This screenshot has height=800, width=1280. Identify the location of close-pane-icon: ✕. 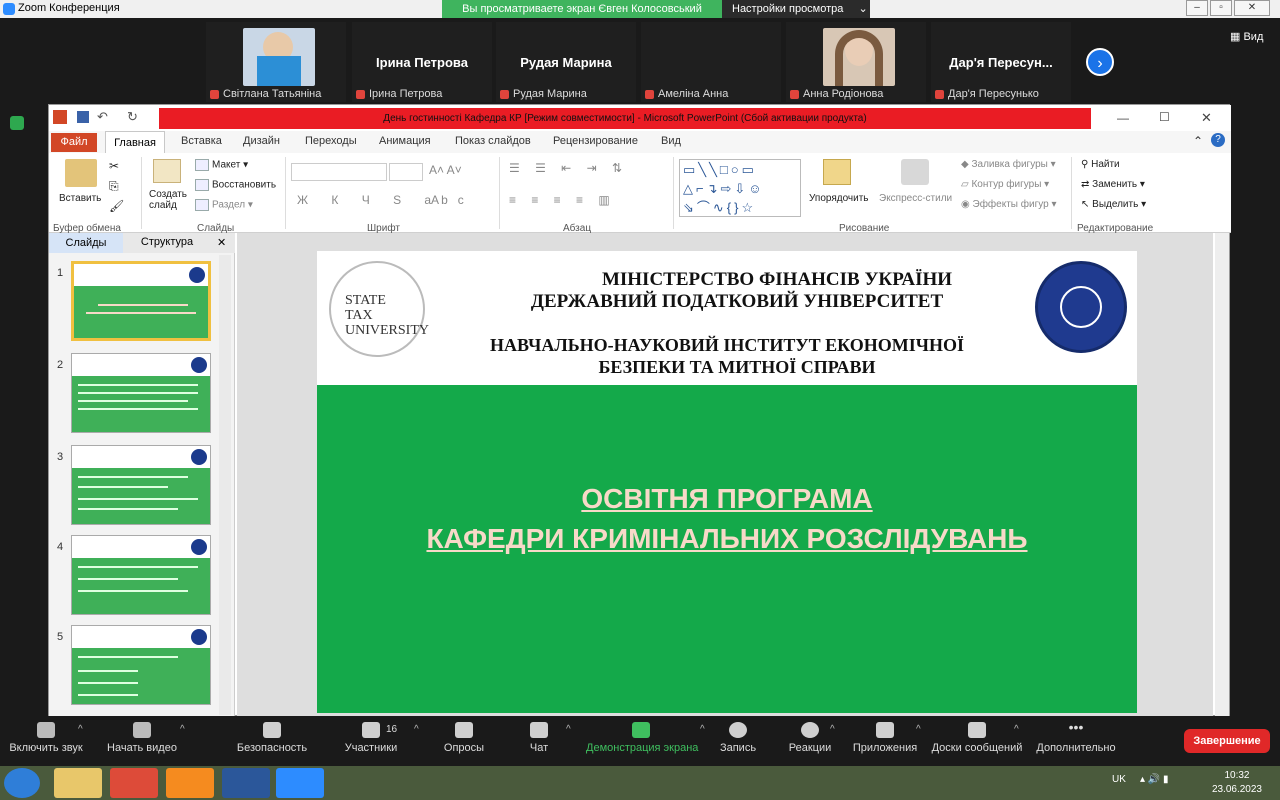
(221, 242).